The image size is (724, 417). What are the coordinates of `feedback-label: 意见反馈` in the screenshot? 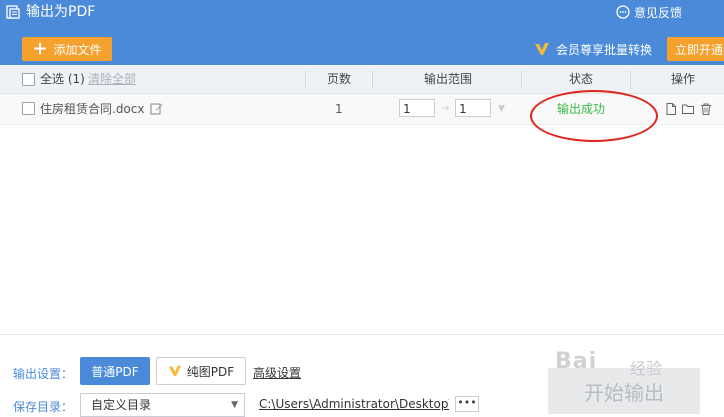 It's located at (658, 12).